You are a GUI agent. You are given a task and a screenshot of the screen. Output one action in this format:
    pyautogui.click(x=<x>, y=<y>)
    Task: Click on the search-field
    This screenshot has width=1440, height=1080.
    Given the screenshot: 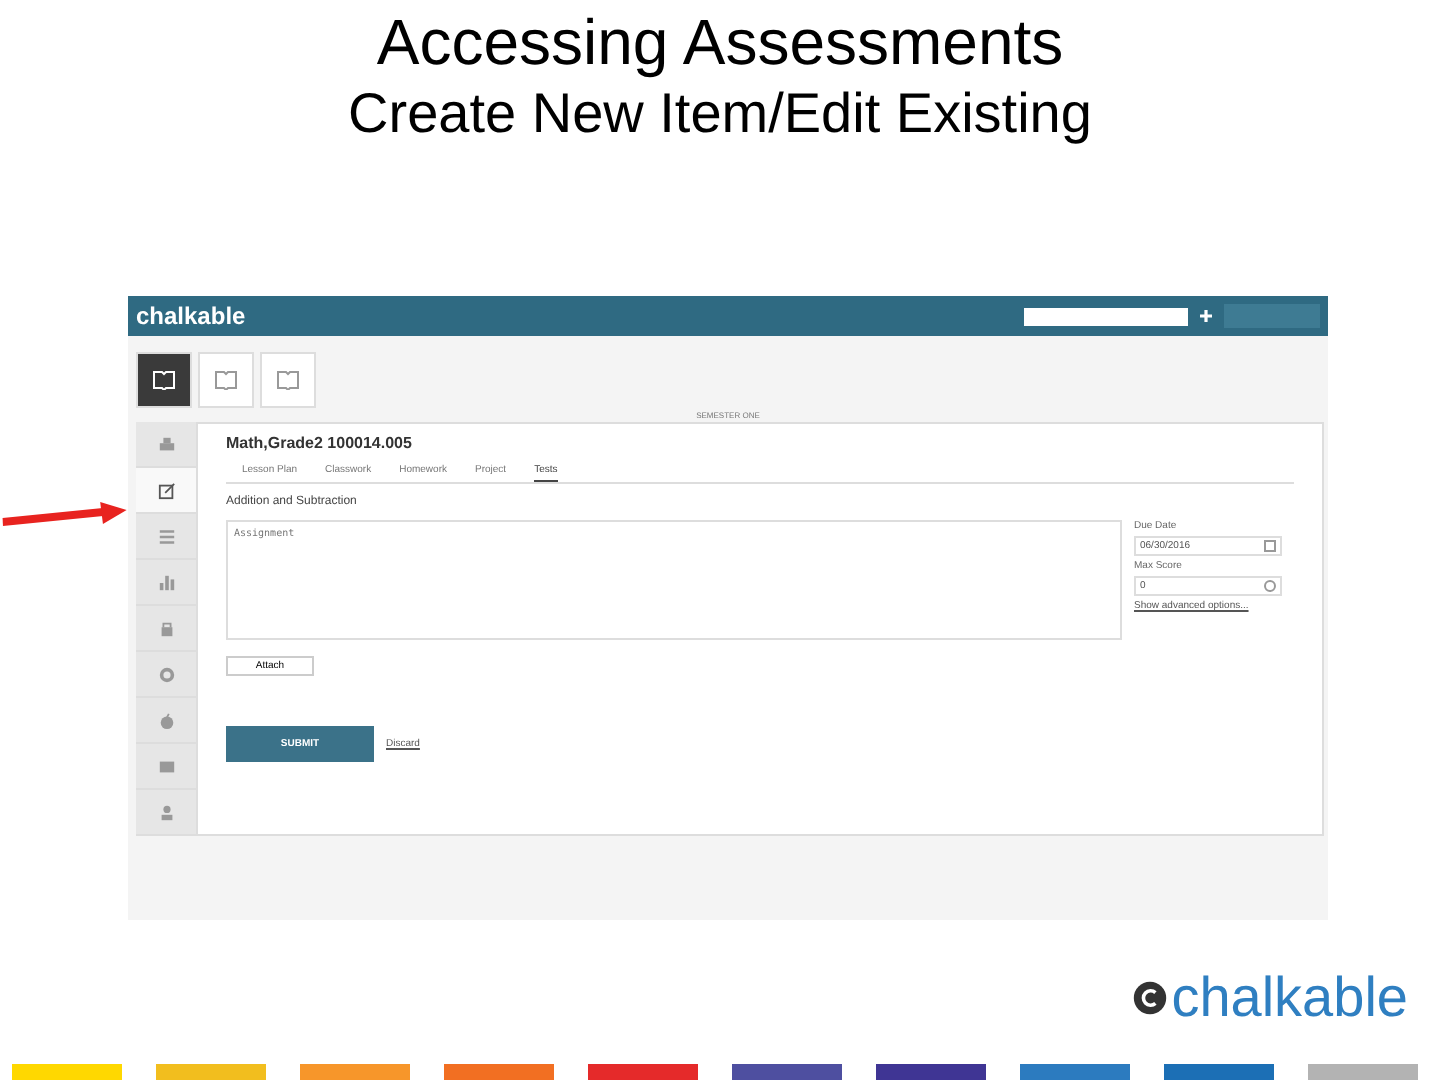 What is the action you would take?
    pyautogui.click(x=1106, y=316)
    